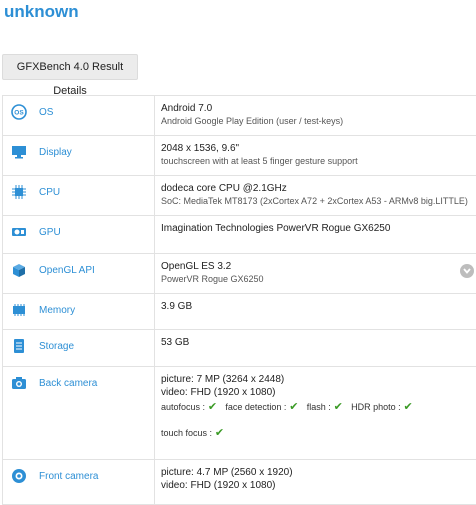 The image size is (476, 505). I want to click on table-row: Storage 53 GB, so click(239, 348).